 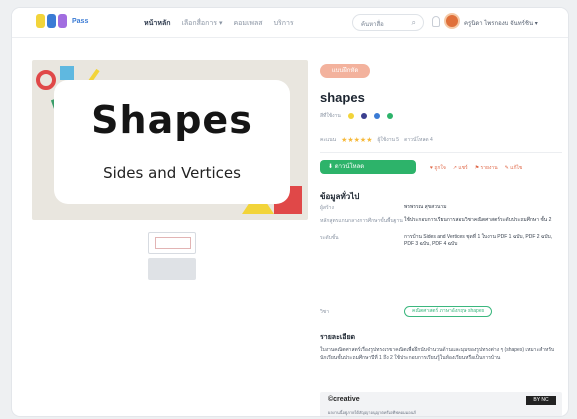 What do you see at coordinates (51, 21) in the screenshot?
I see `logo-mark-blue` at bounding box center [51, 21].